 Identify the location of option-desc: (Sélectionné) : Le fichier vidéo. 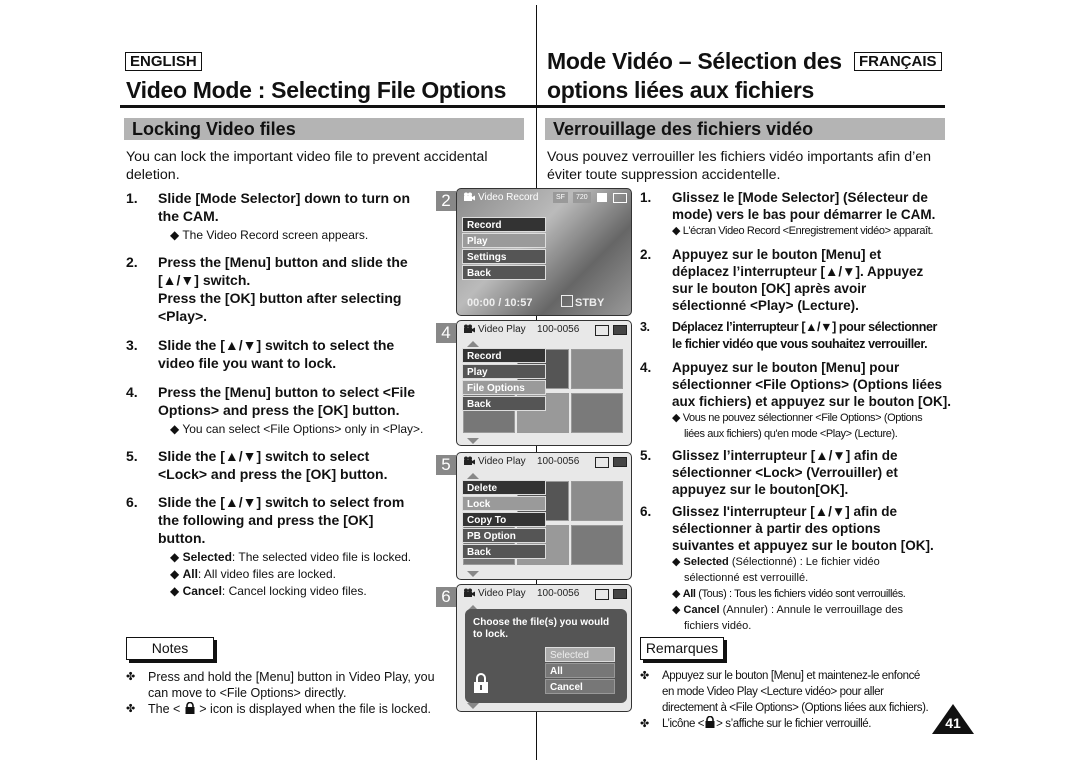
(804, 562).